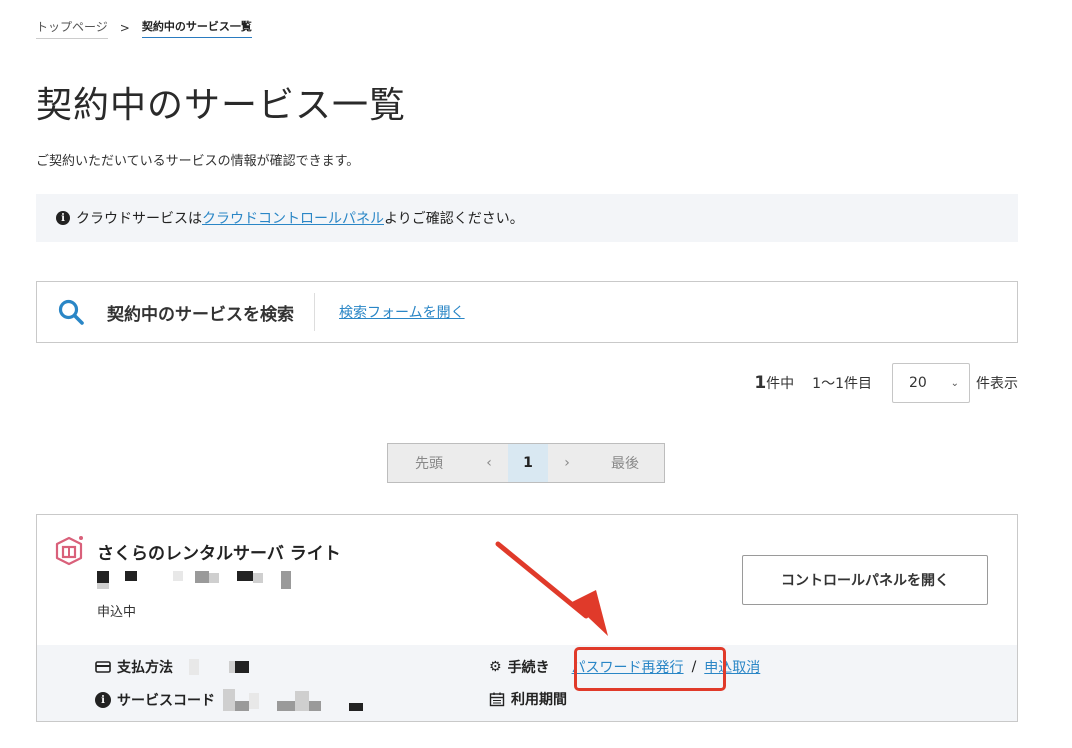  I want to click on open-search-form-link: 検索フォームを開く, so click(402, 312).